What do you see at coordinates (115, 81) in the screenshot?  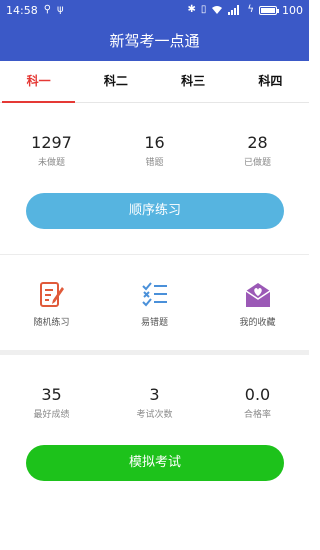 I see `tab-subject-2: 科二` at bounding box center [115, 81].